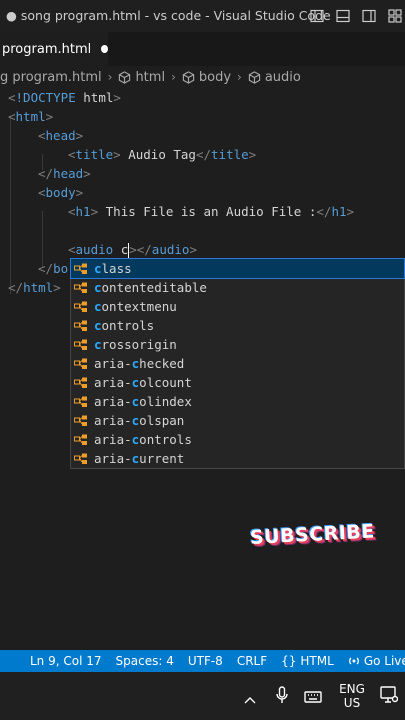 This screenshot has width=405, height=720. Describe the element at coordinates (139, 420) in the screenshot. I see `suggestion-label: aria-colspan` at that location.